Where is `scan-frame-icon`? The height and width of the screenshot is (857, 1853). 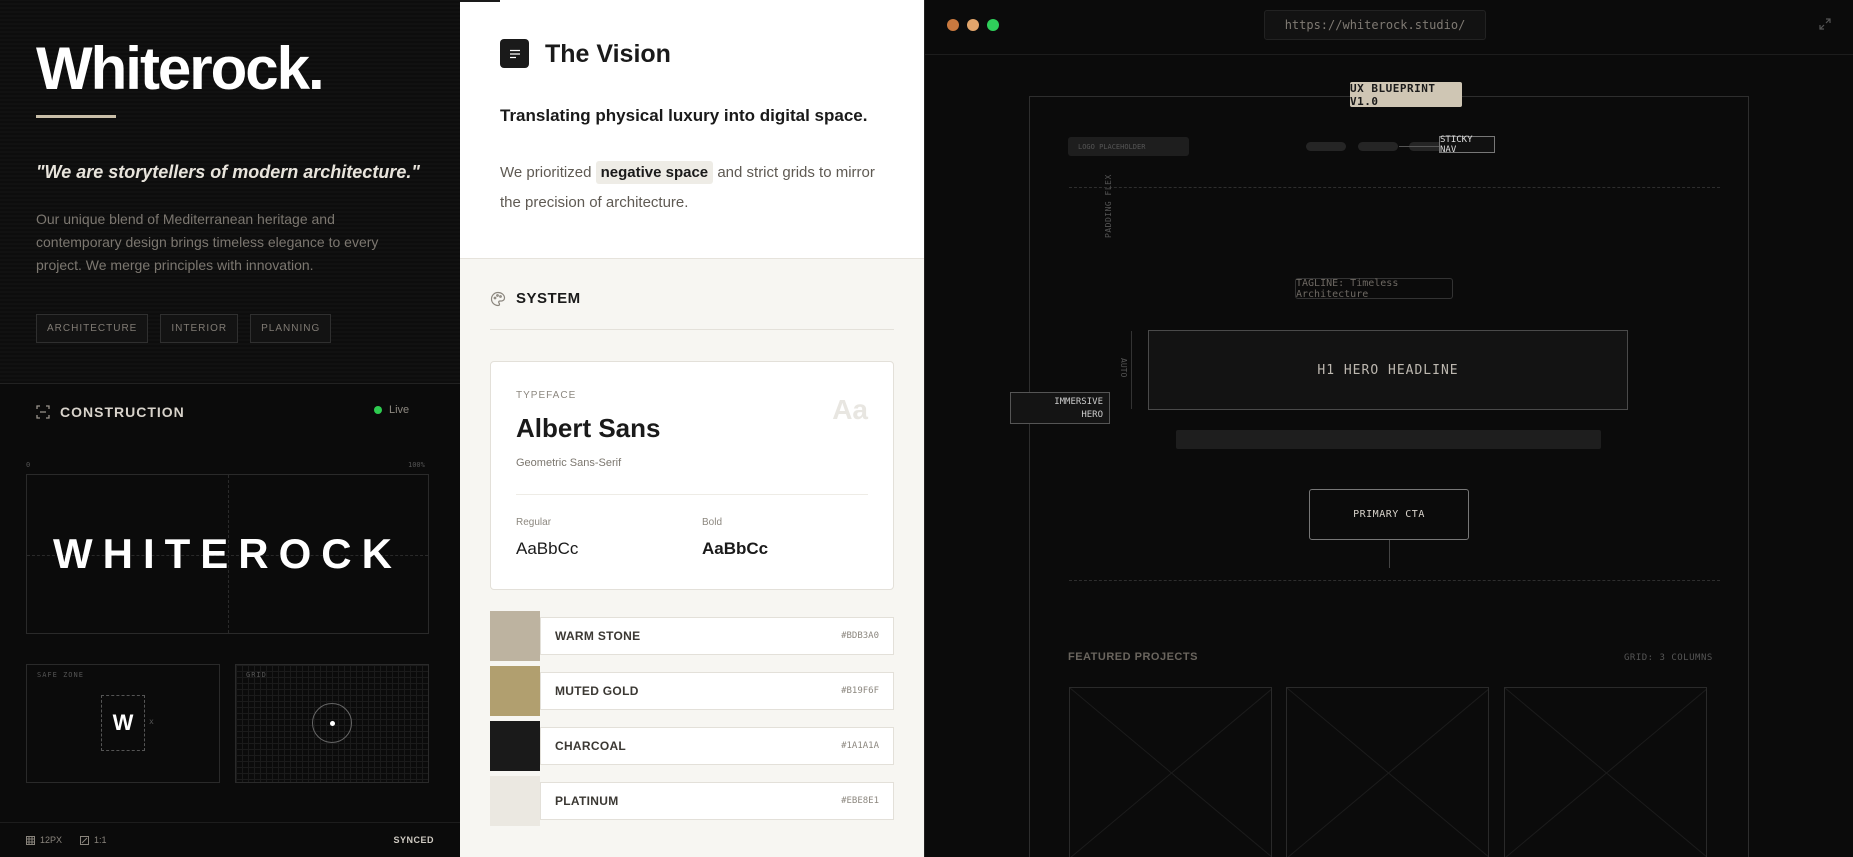 scan-frame-icon is located at coordinates (43, 412).